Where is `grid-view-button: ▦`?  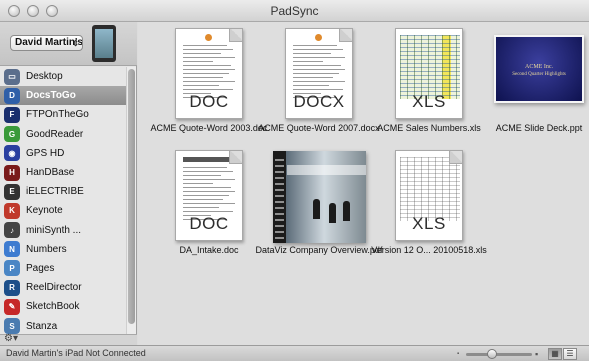
grid-view-button: ▦ is located at coordinates (555, 354).